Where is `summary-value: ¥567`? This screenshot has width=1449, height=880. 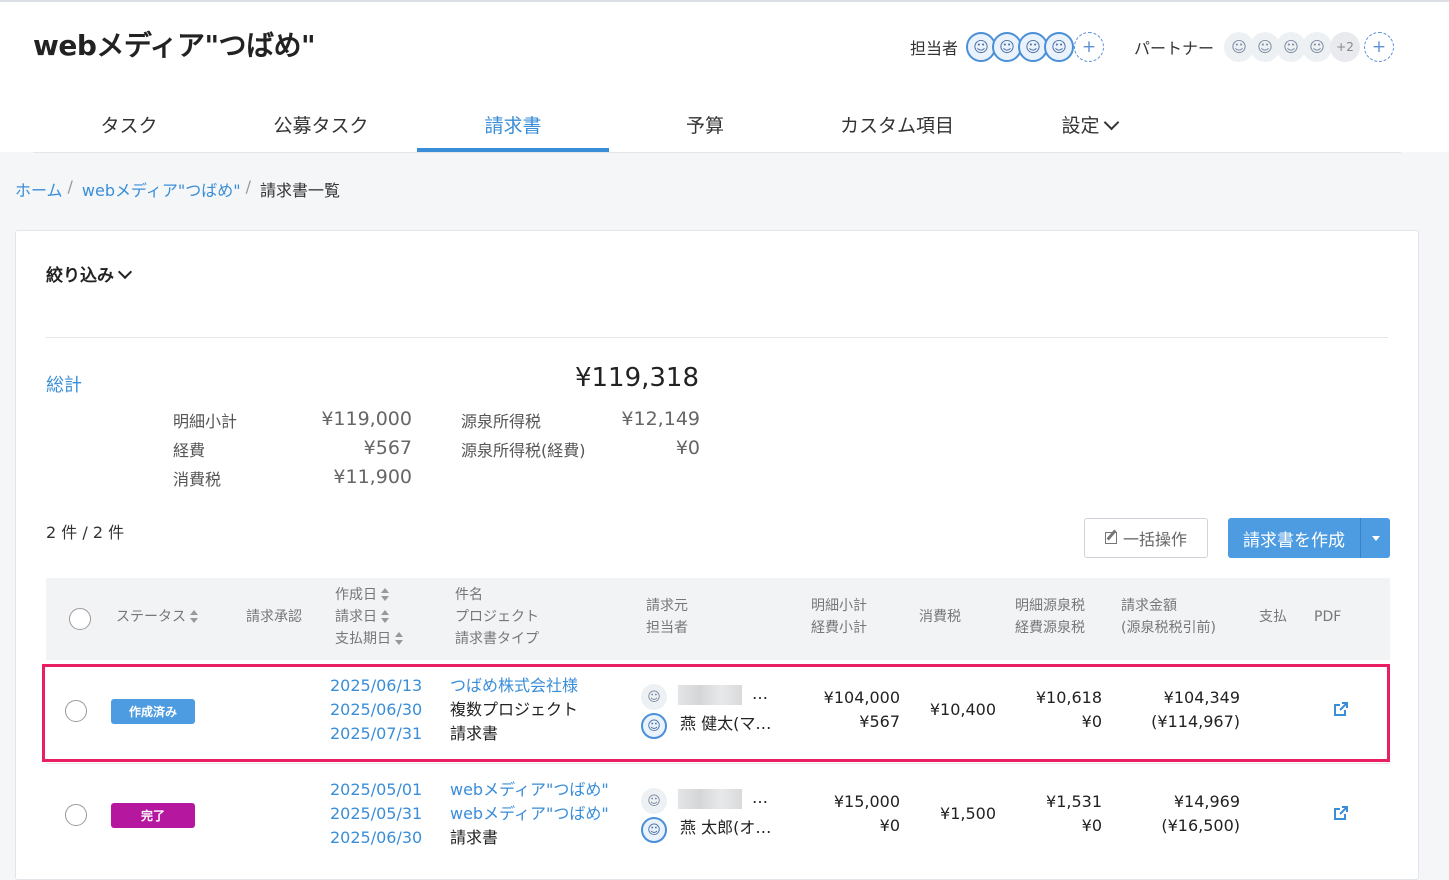
summary-value: ¥567 is located at coordinates (387, 448).